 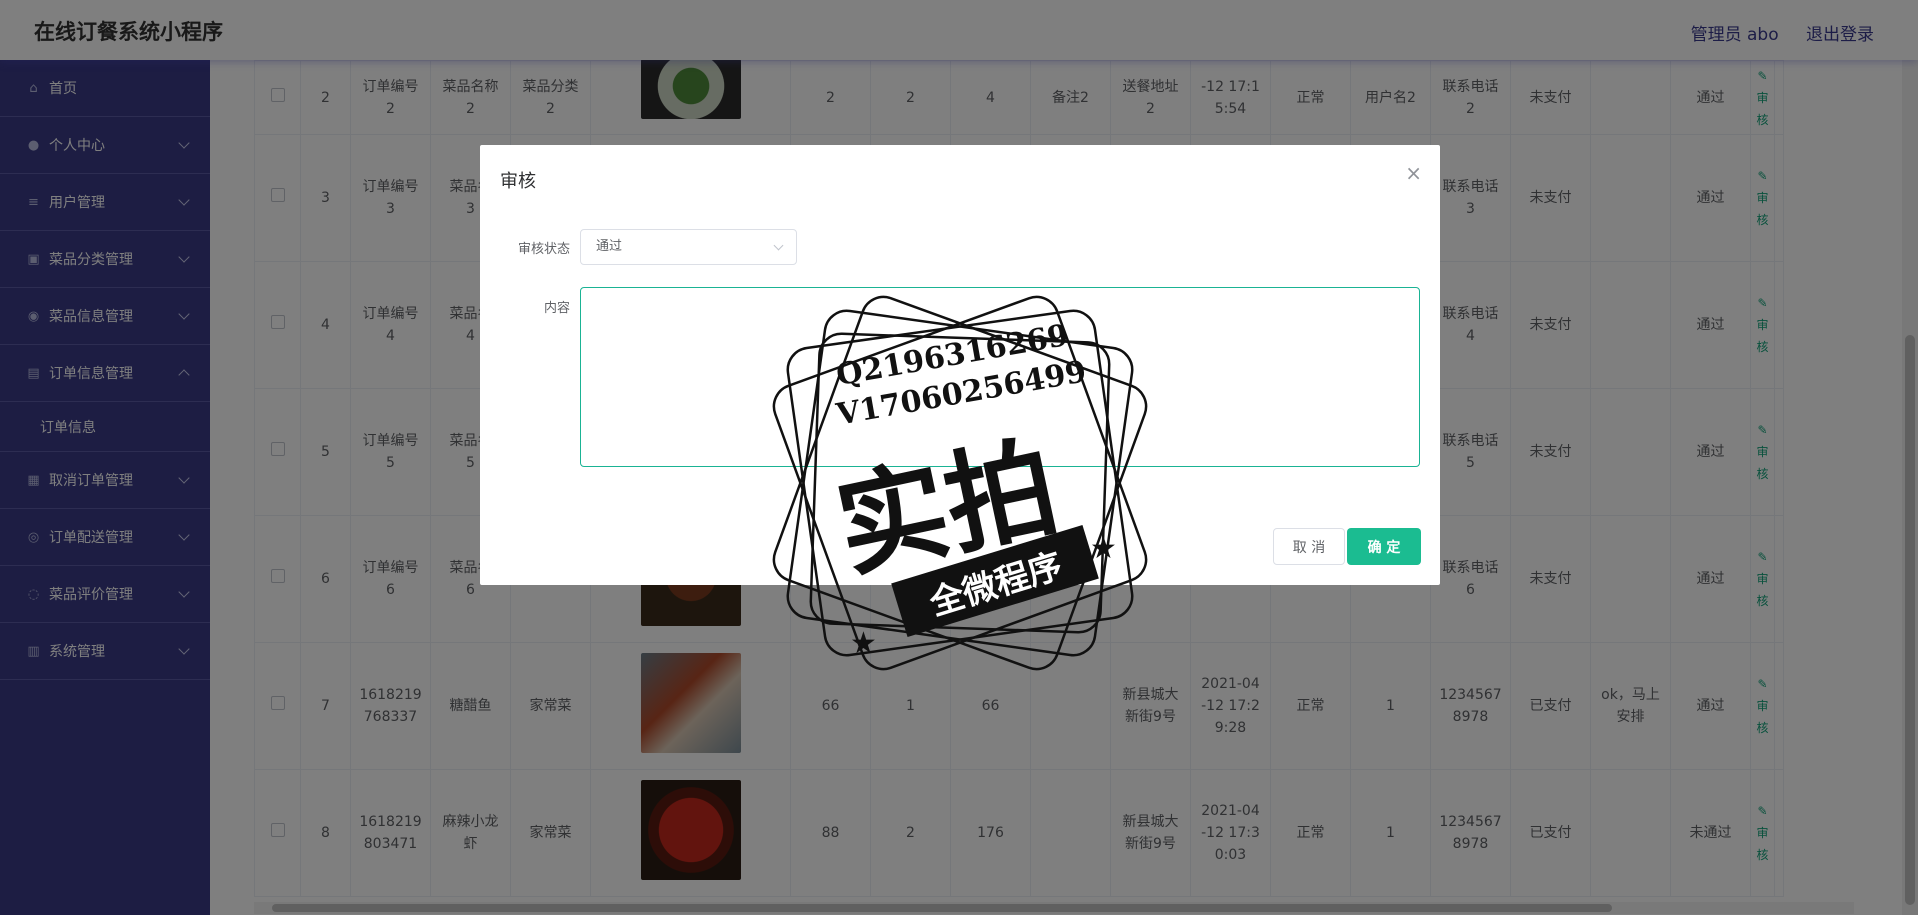 What do you see at coordinates (1413, 173) in the screenshot?
I see `close-icon: ×` at bounding box center [1413, 173].